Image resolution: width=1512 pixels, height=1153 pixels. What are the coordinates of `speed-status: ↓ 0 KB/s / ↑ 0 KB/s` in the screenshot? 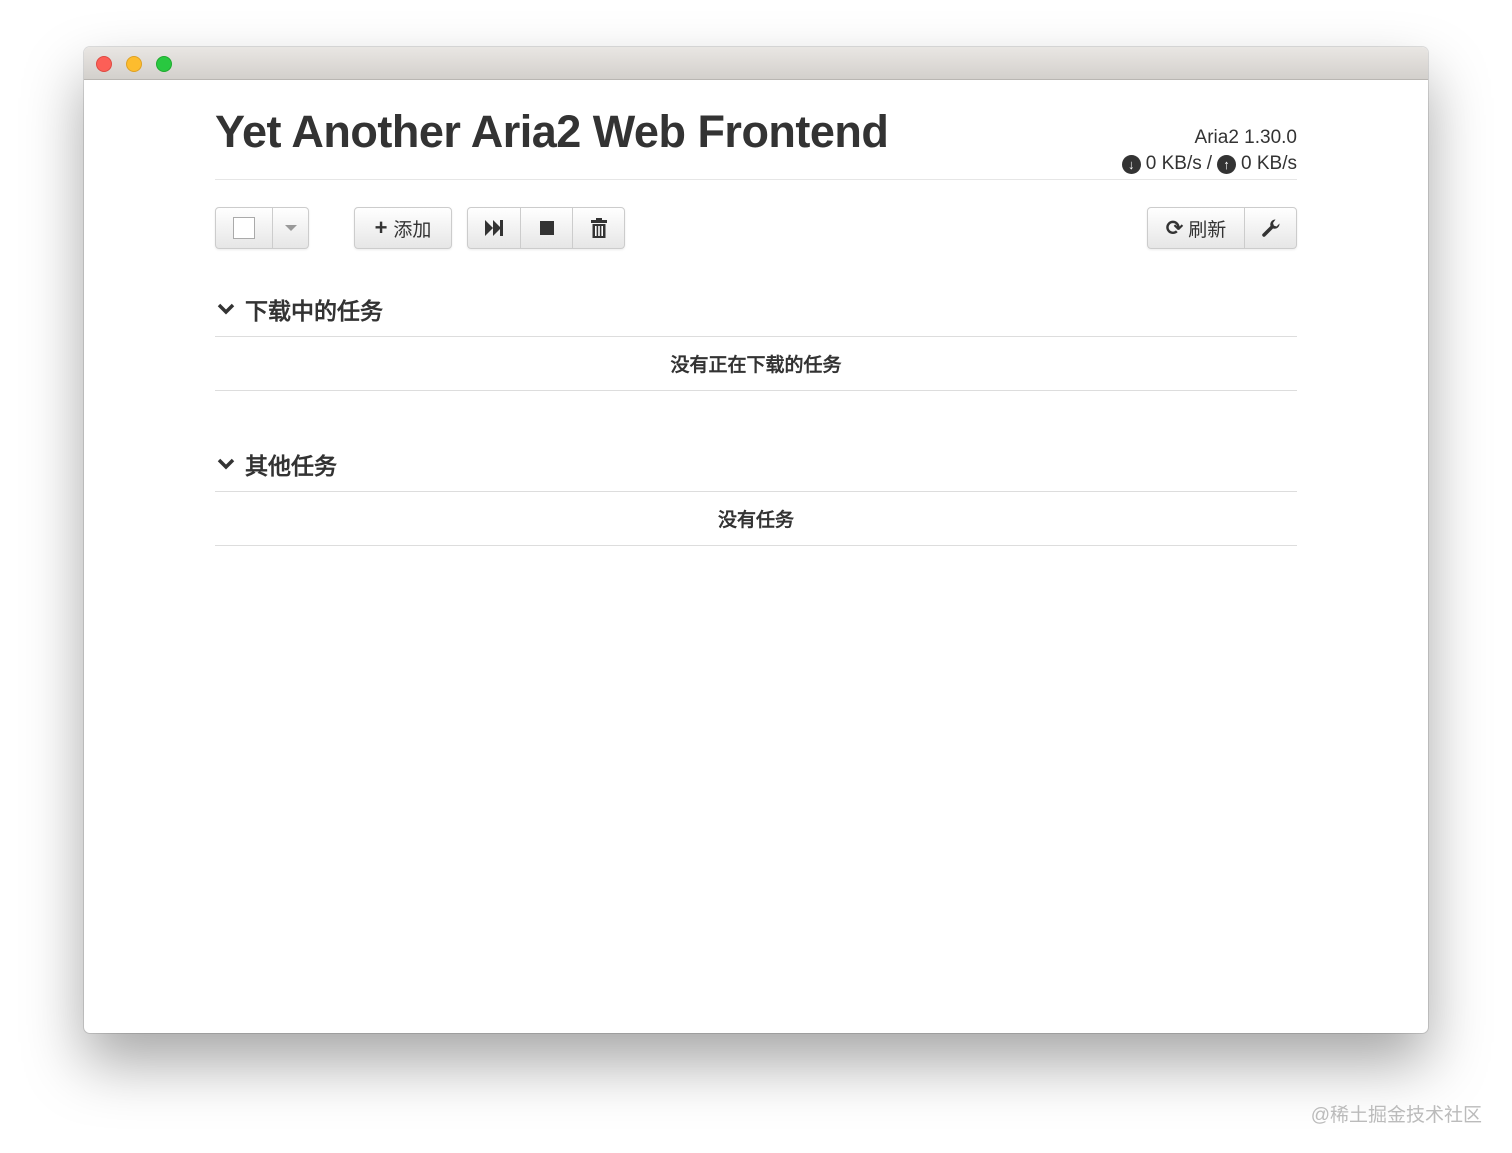 It's located at (1209, 164).